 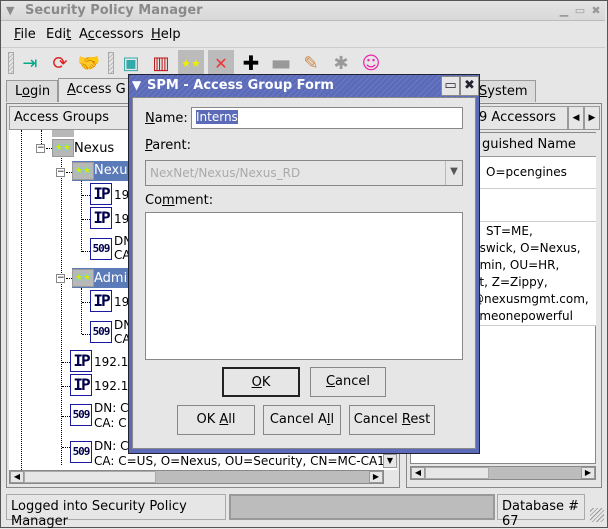 I want to click on title-bar: ▼ Security Policy Manager ▁ ▭ ✖, so click(x=303, y=11).